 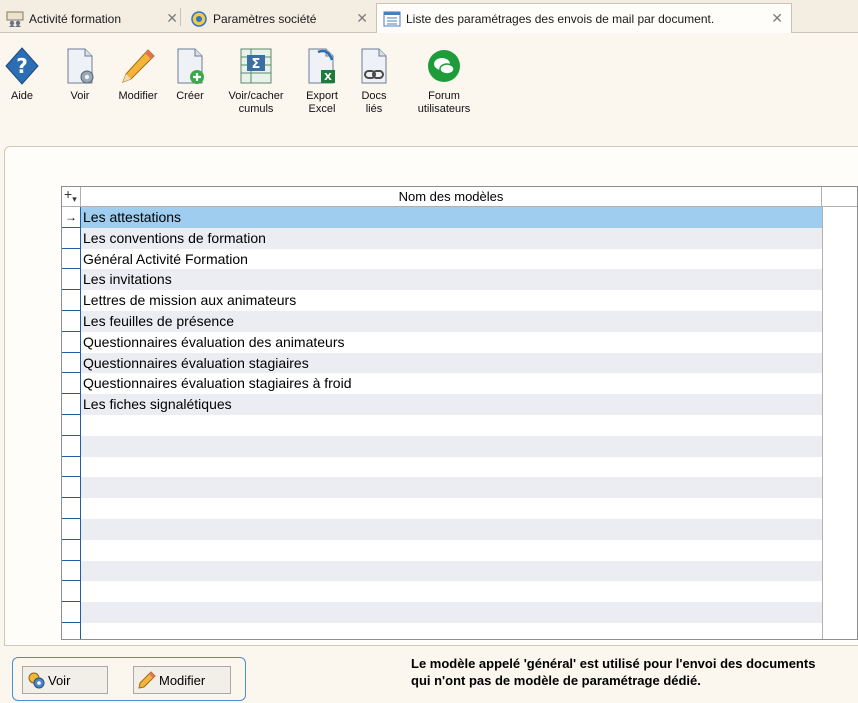 I want to click on table-row: Questionnaires évaluation des animateurs, so click(x=459, y=342).